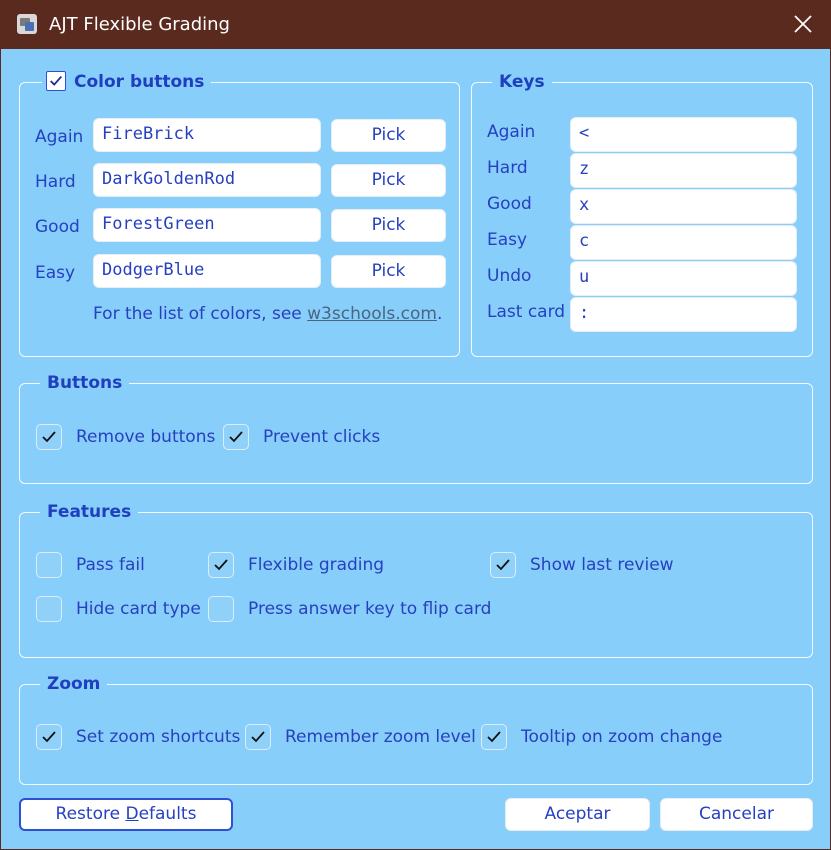 This screenshot has height=850, width=831. I want to click on restore-defaults-button: Restore Defaults, so click(126, 814).